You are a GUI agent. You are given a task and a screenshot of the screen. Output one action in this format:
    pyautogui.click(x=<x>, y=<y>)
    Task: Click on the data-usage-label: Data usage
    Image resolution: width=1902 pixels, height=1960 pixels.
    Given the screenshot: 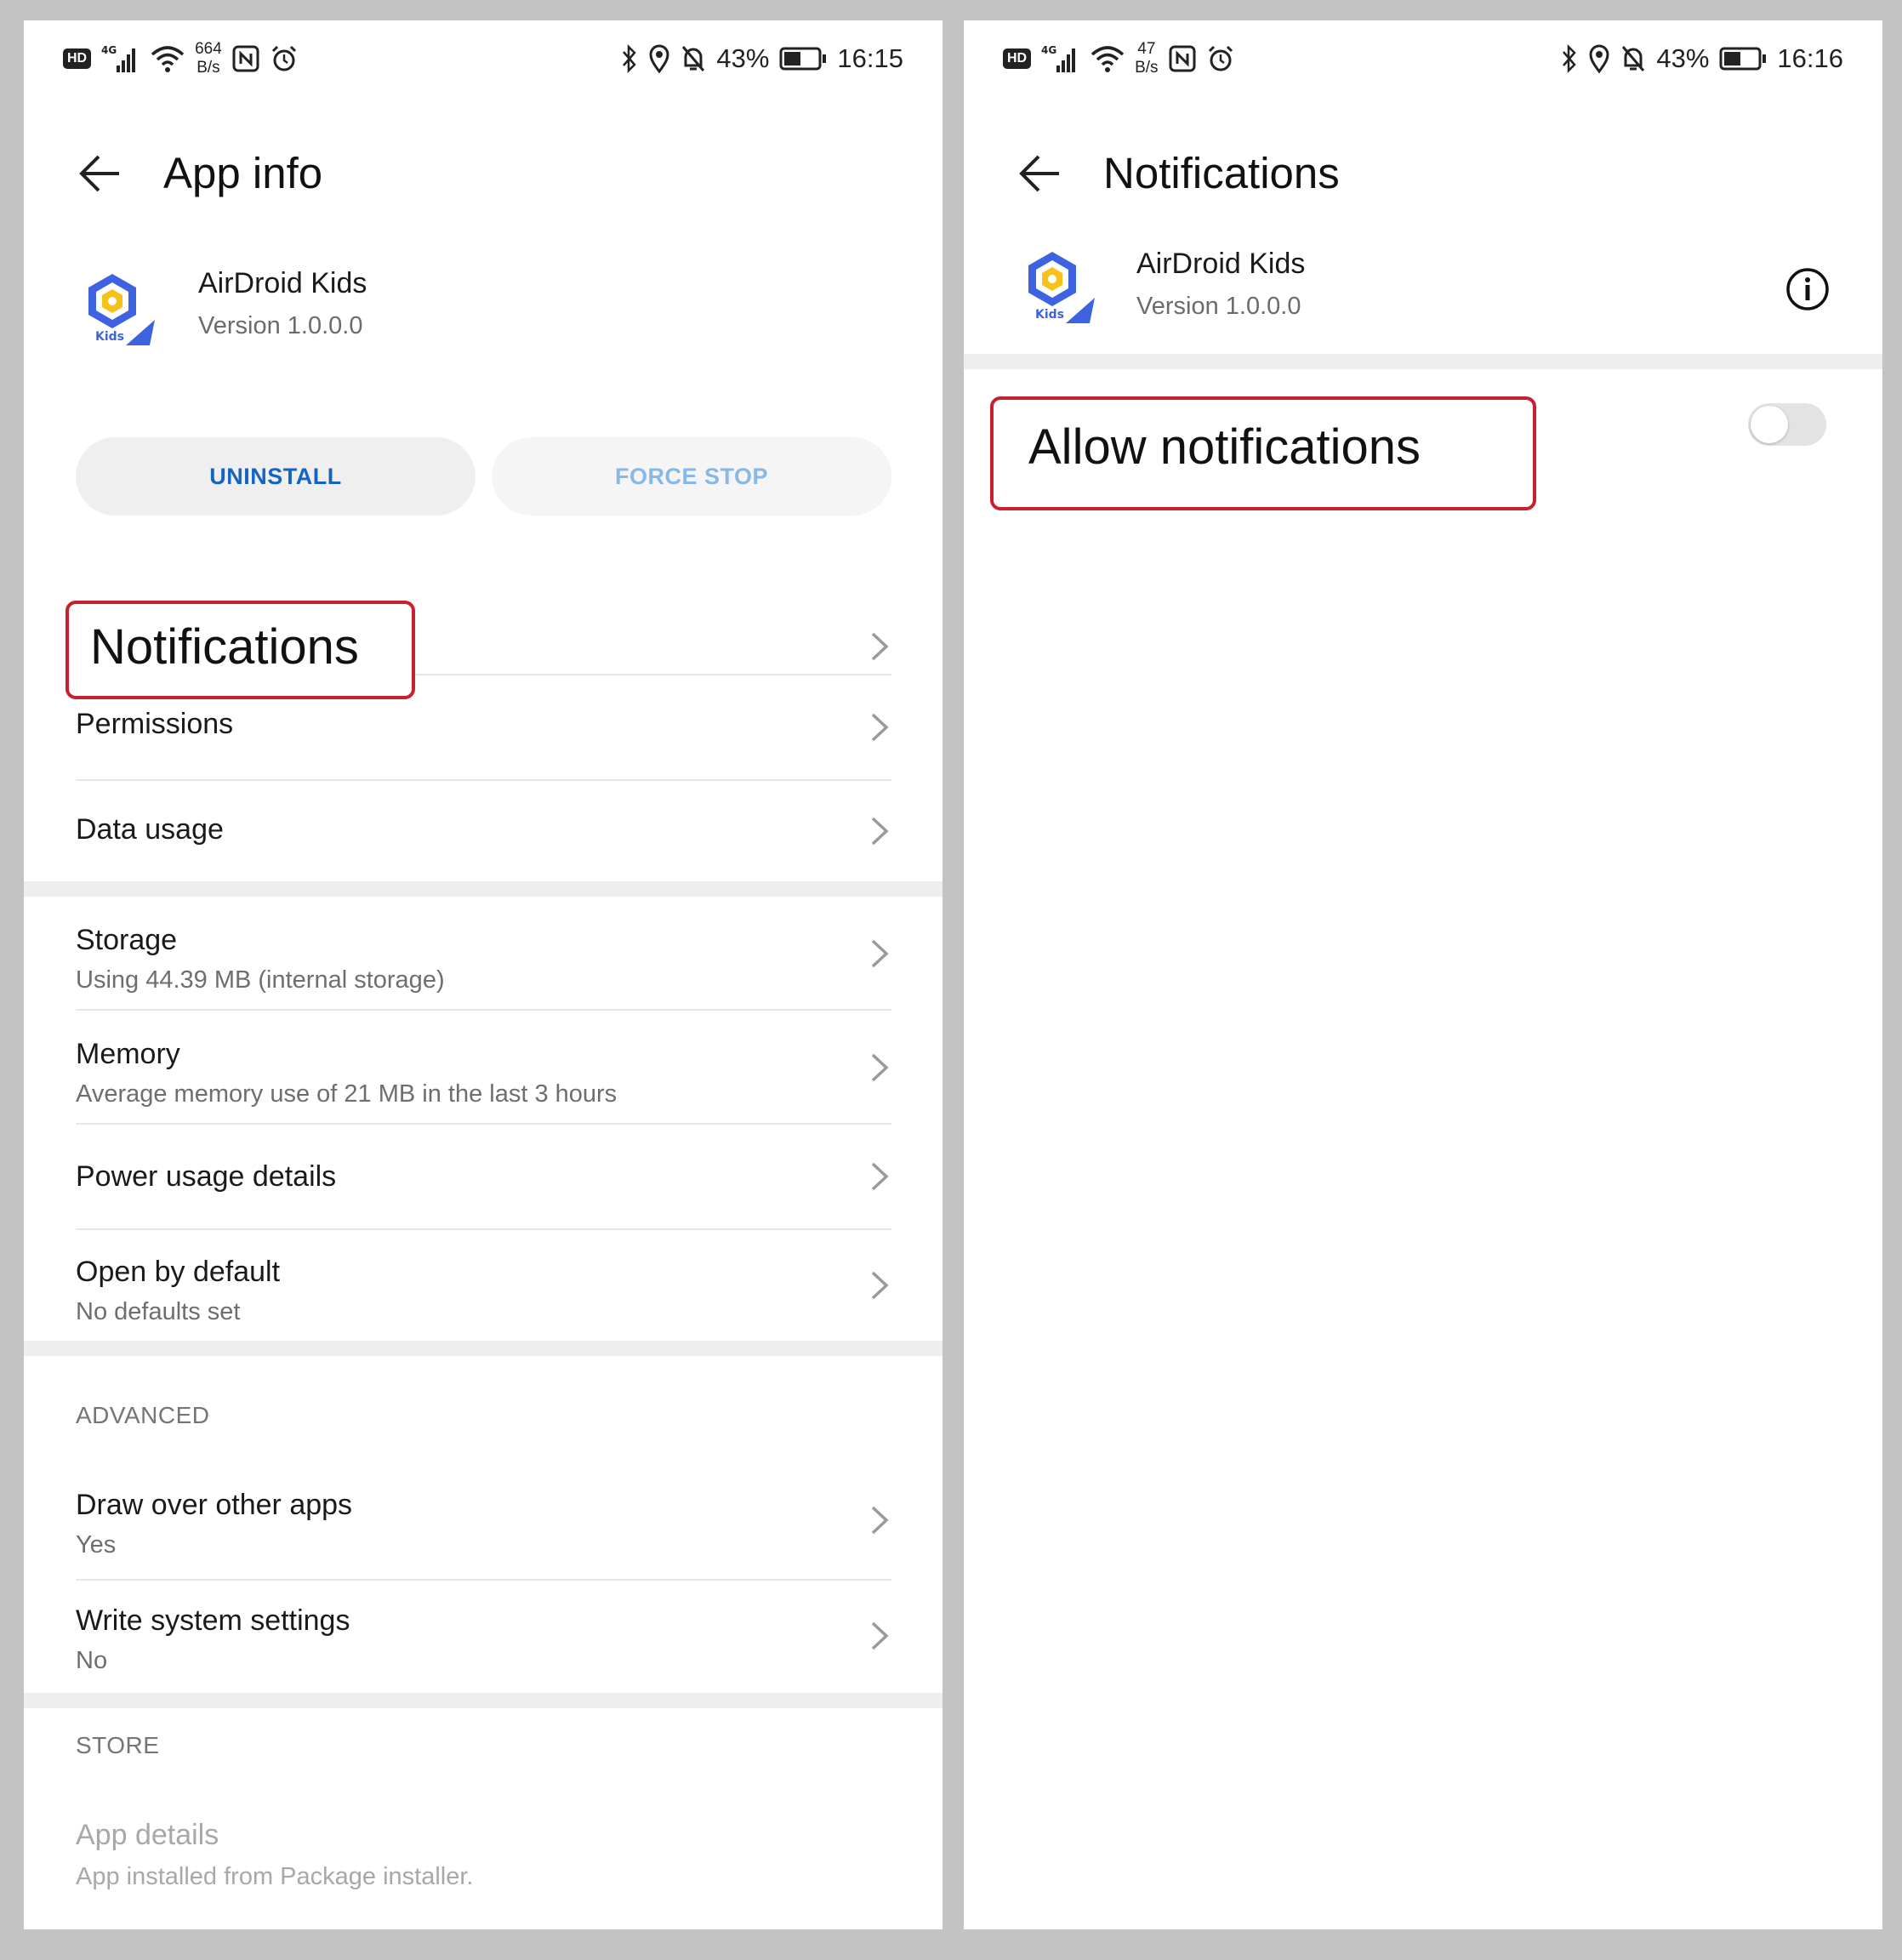 What is the action you would take?
    pyautogui.click(x=150, y=830)
    